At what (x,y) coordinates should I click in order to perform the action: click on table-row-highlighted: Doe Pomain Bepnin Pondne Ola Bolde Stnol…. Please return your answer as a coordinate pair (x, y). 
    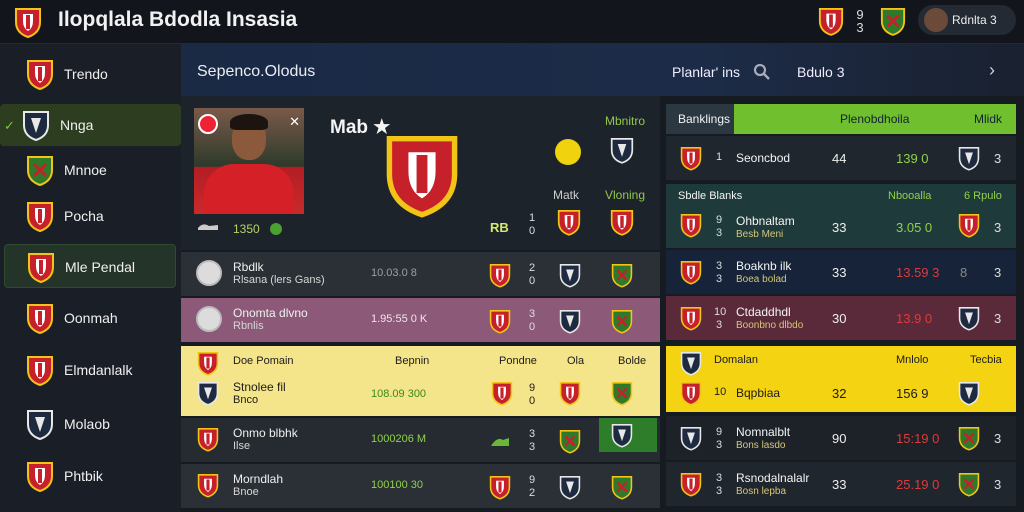
    Looking at the image, I should click on (420, 381).